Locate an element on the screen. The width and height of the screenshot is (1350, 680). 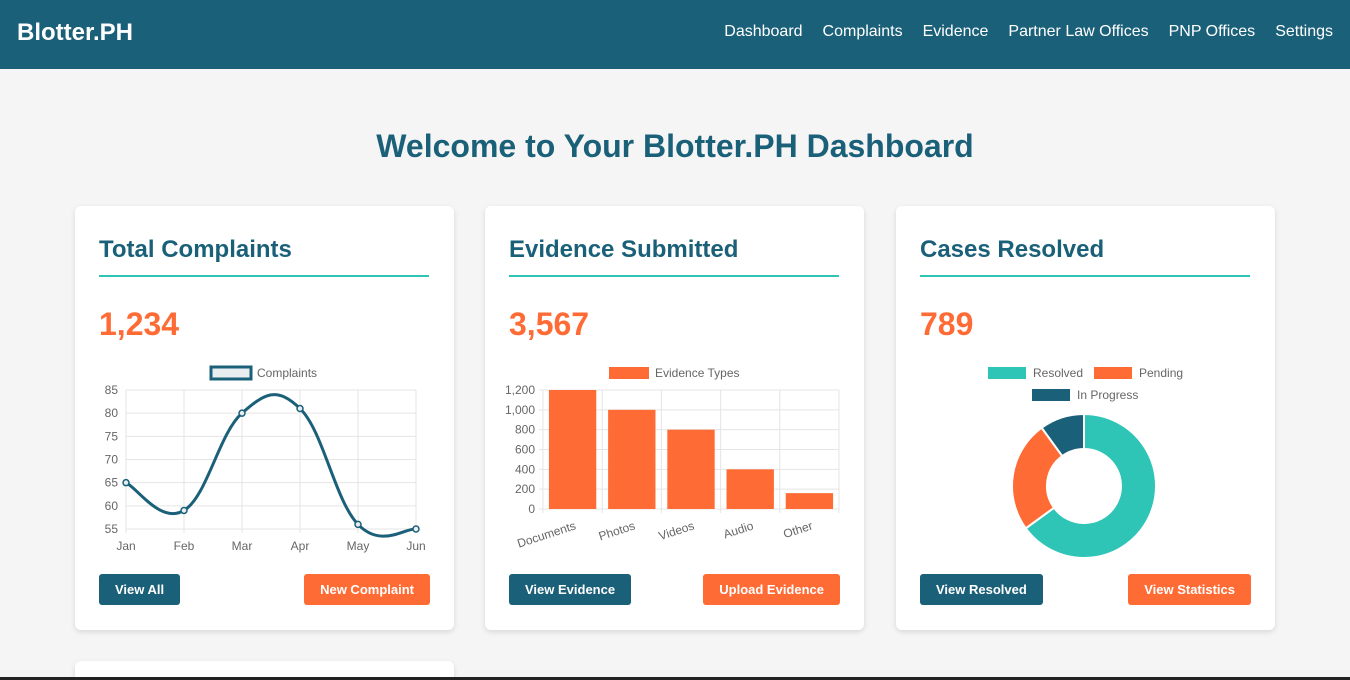
y-tick-label: 1,000 is located at coordinates (520, 410).